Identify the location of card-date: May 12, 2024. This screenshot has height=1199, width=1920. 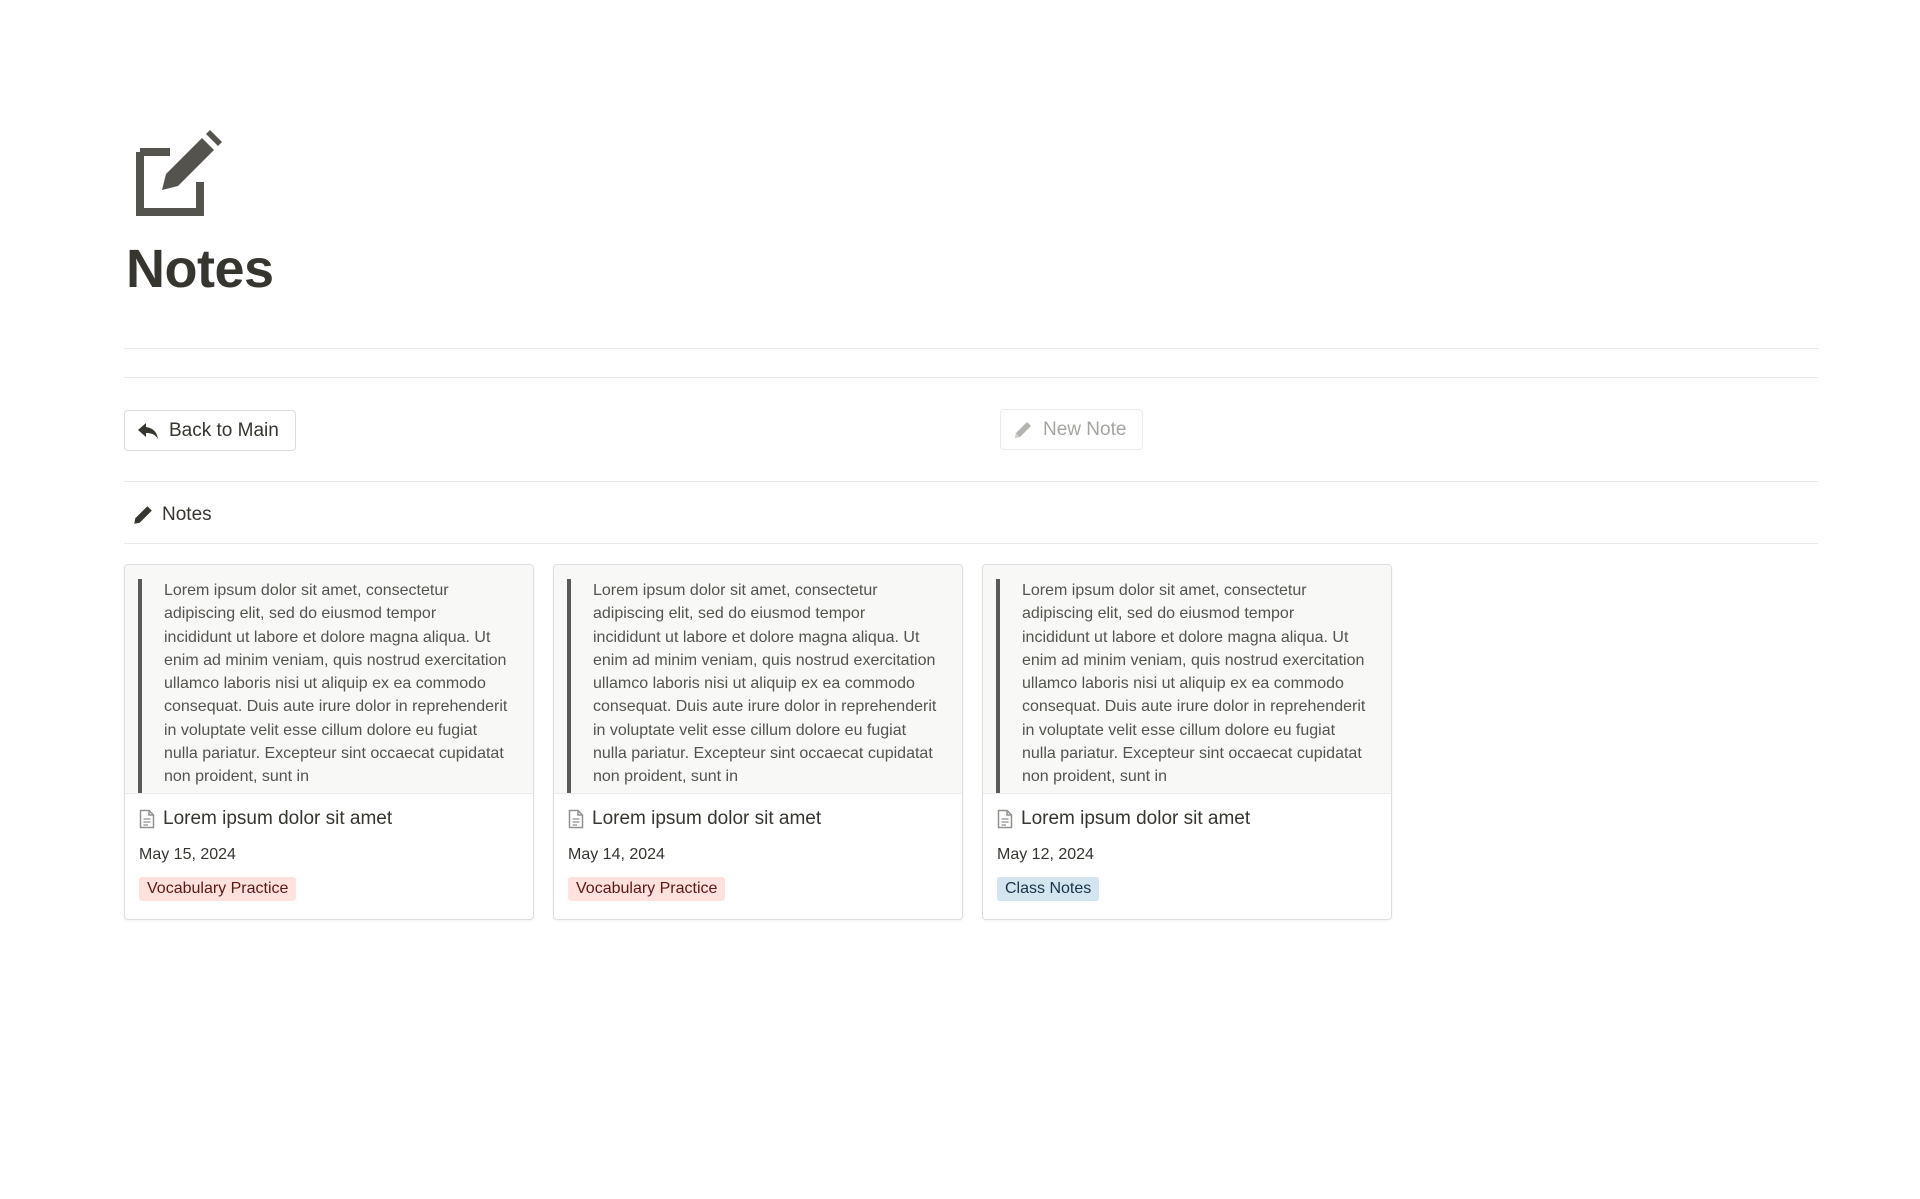
(1045, 854).